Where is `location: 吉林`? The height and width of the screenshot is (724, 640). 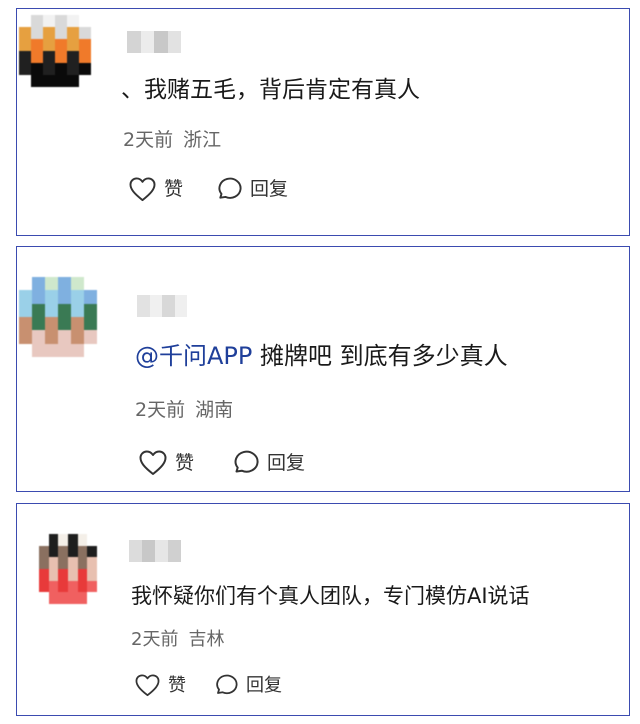
location: 吉林 is located at coordinates (206, 639).